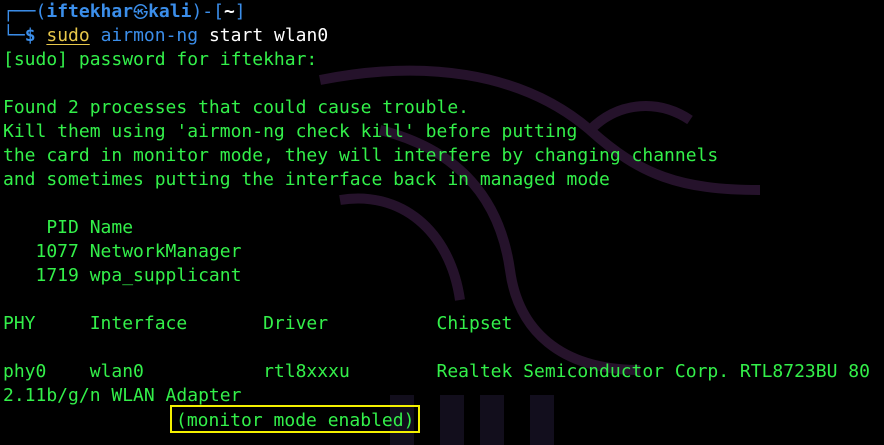 The height and width of the screenshot is (445, 884). Describe the element at coordinates (122, 251) in the screenshot. I see `process-row: 1077 NetworkManager` at that location.